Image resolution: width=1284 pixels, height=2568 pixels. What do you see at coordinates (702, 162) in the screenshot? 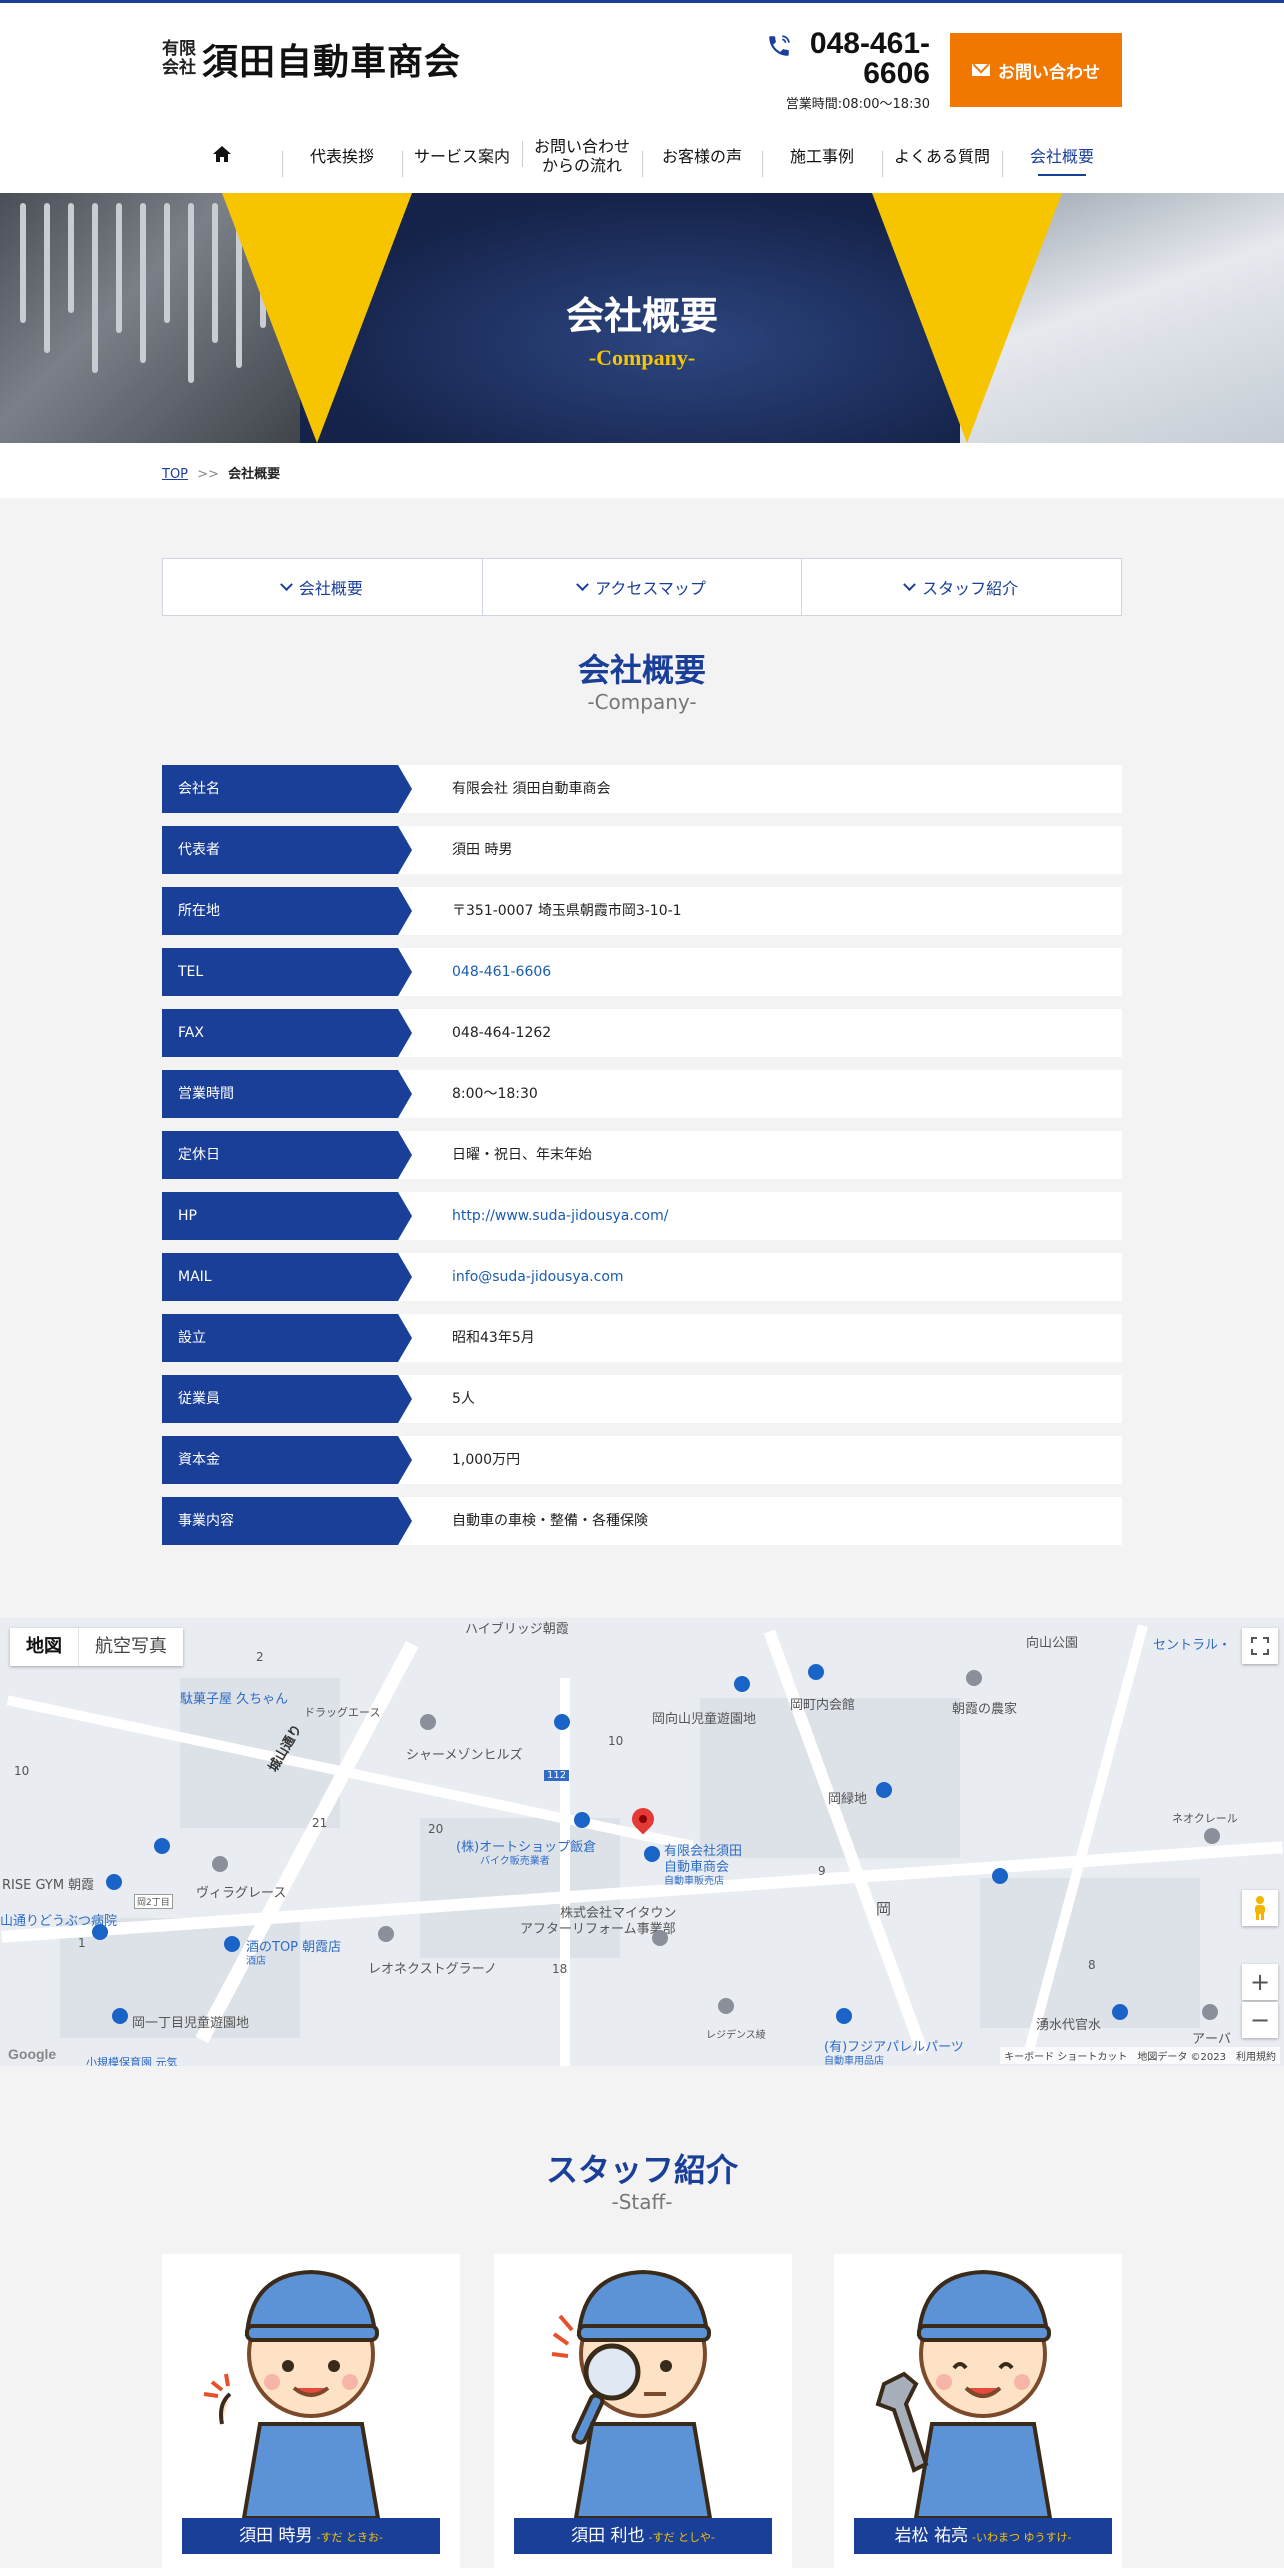
I see `nav-voices: お客様の声` at bounding box center [702, 162].